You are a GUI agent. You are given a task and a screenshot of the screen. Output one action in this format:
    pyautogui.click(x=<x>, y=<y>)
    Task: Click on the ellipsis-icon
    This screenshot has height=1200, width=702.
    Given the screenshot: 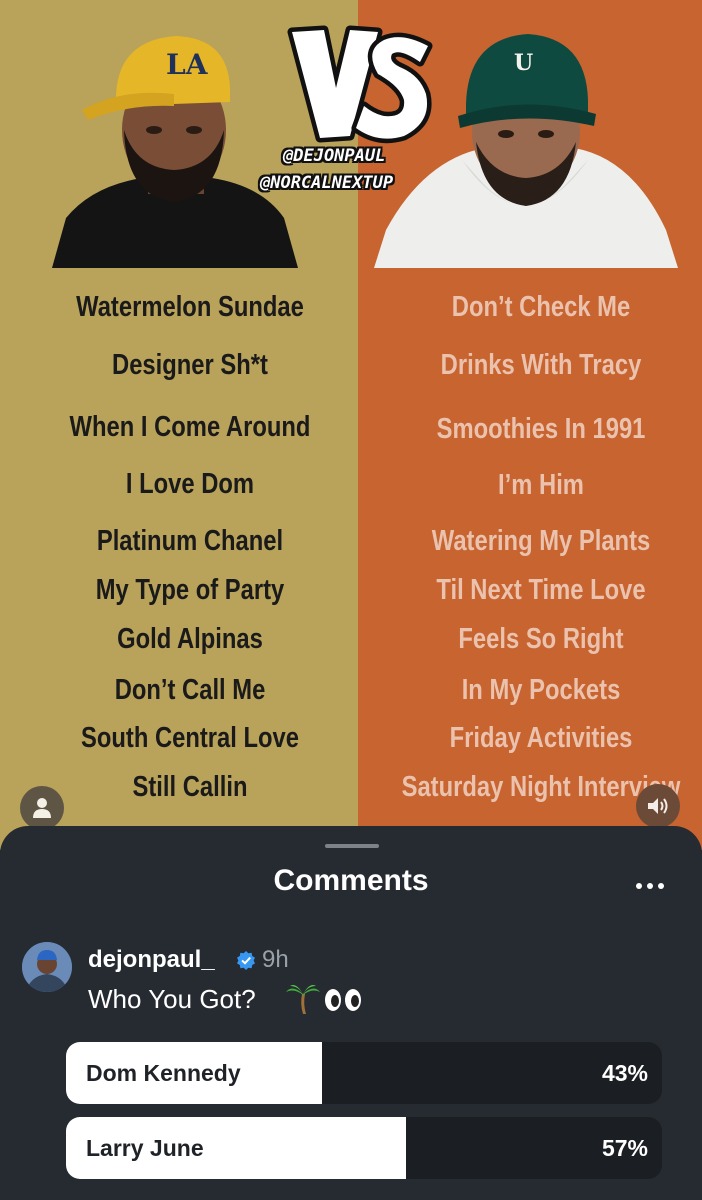 What is the action you would take?
    pyautogui.click(x=650, y=886)
    